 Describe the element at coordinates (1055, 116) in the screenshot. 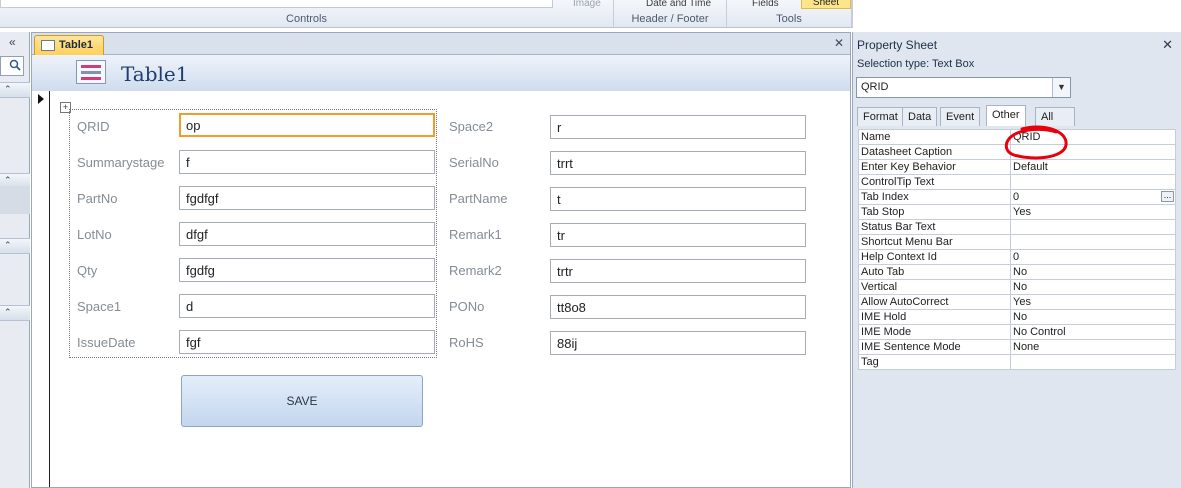

I see `tab-all: All` at that location.